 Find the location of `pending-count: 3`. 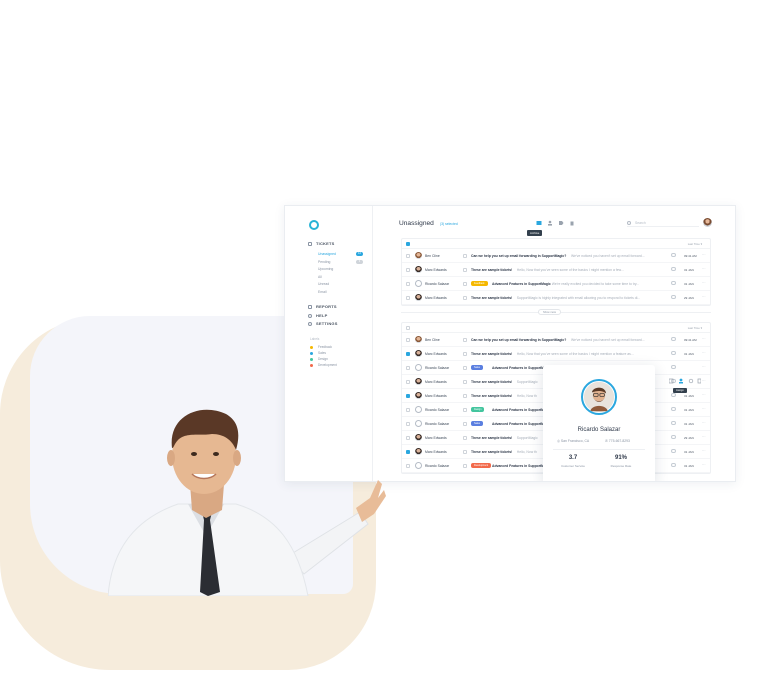

pending-count: 3 is located at coordinates (359, 262).